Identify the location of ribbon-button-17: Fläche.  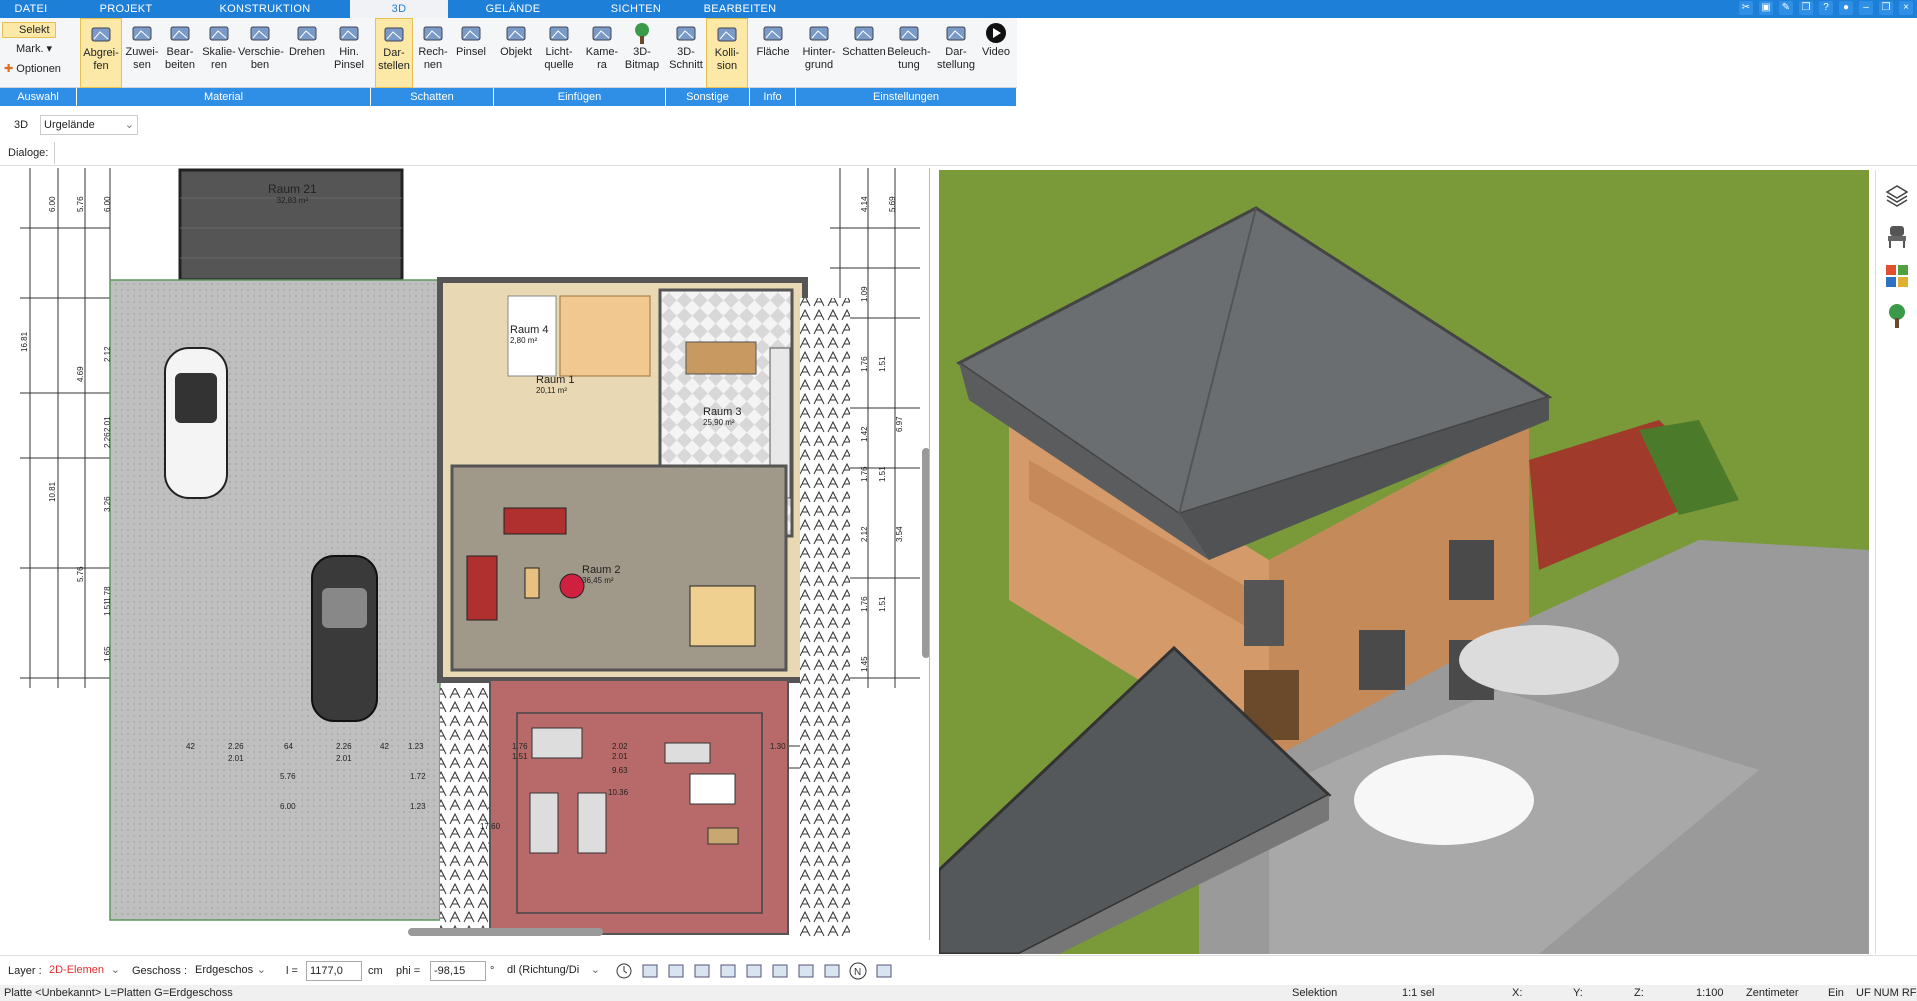
(773, 53).